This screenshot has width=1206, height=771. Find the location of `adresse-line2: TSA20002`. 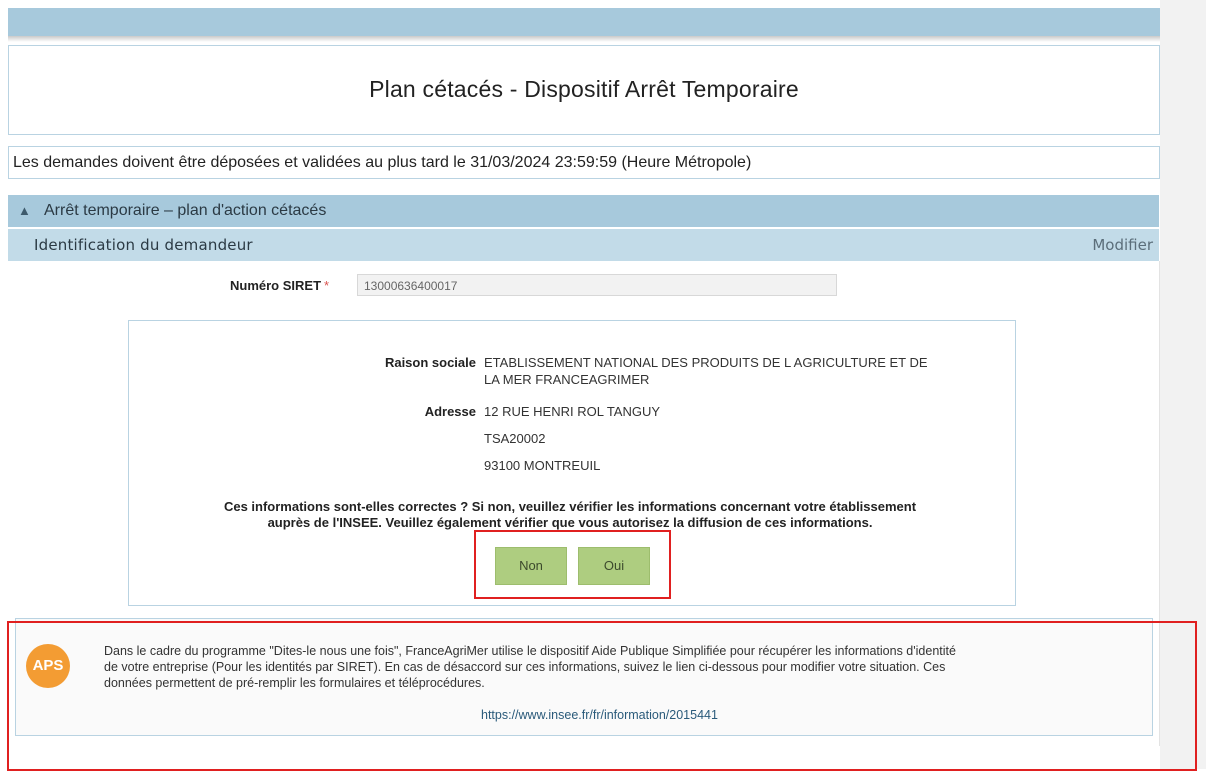

adresse-line2: TSA20002 is located at coordinates (515, 438).